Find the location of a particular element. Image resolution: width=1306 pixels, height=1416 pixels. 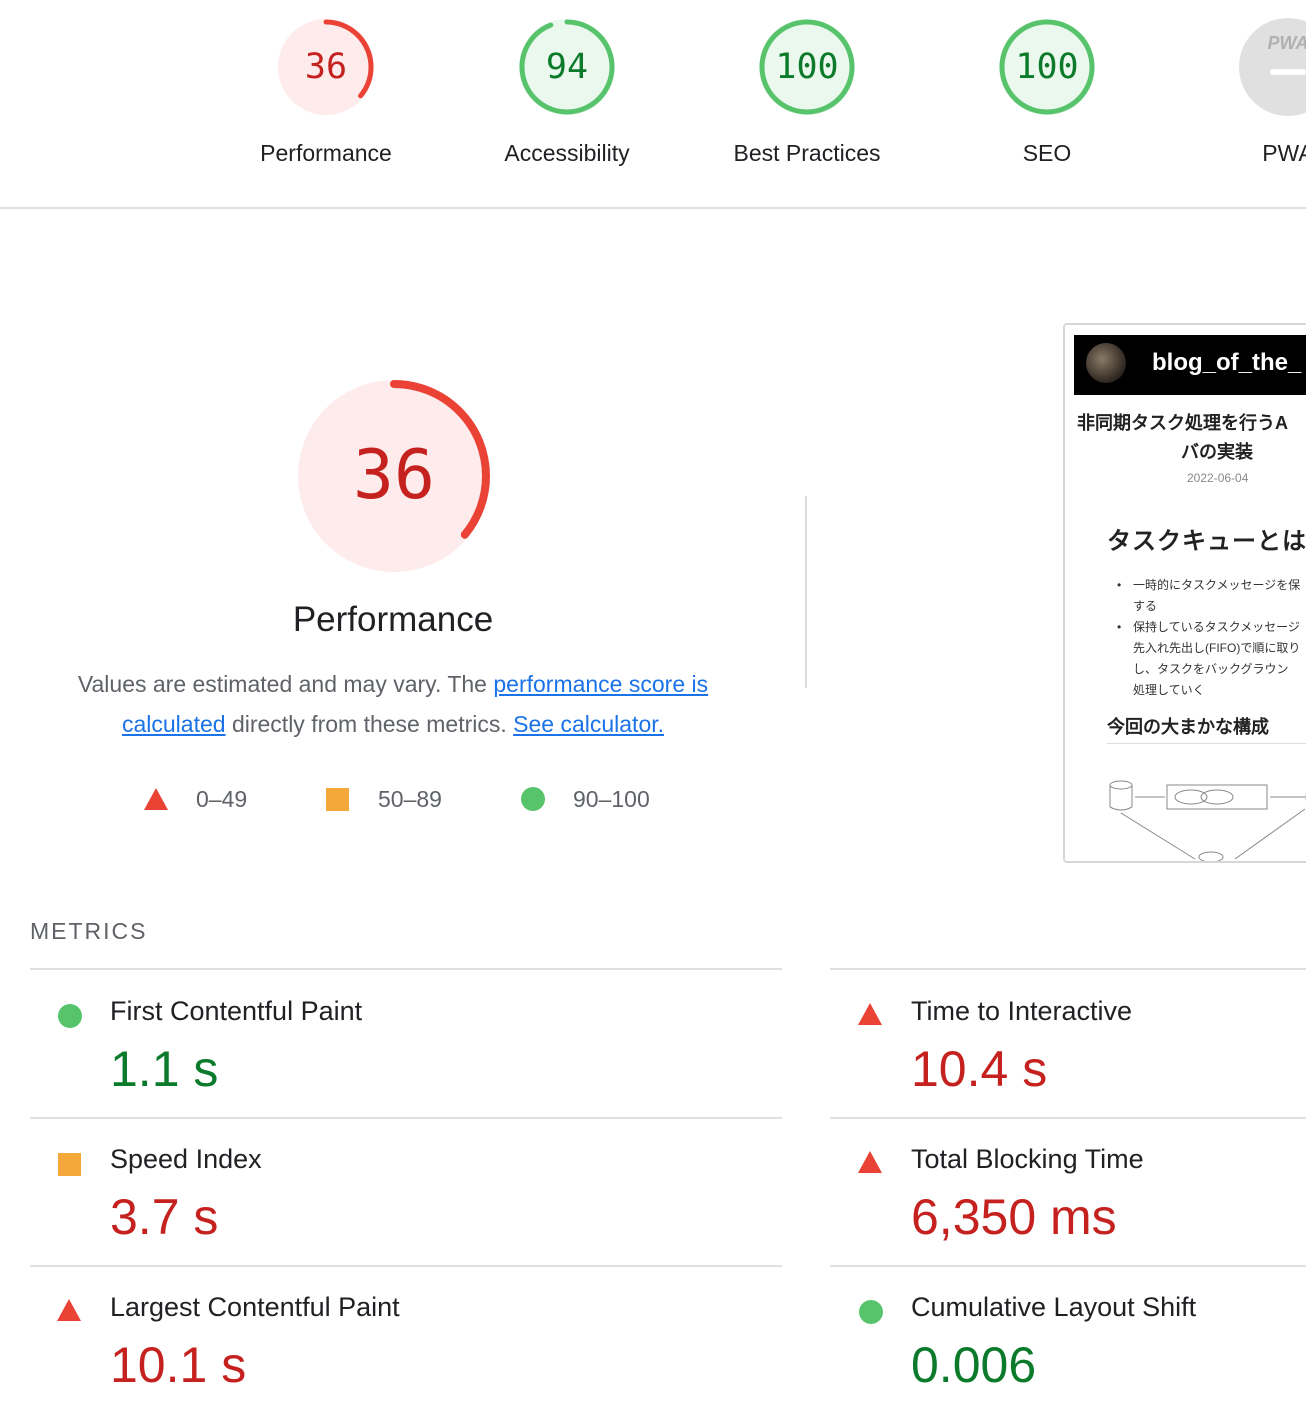

metric-label: Total Blocking Time is located at coordinates (1027, 1159).